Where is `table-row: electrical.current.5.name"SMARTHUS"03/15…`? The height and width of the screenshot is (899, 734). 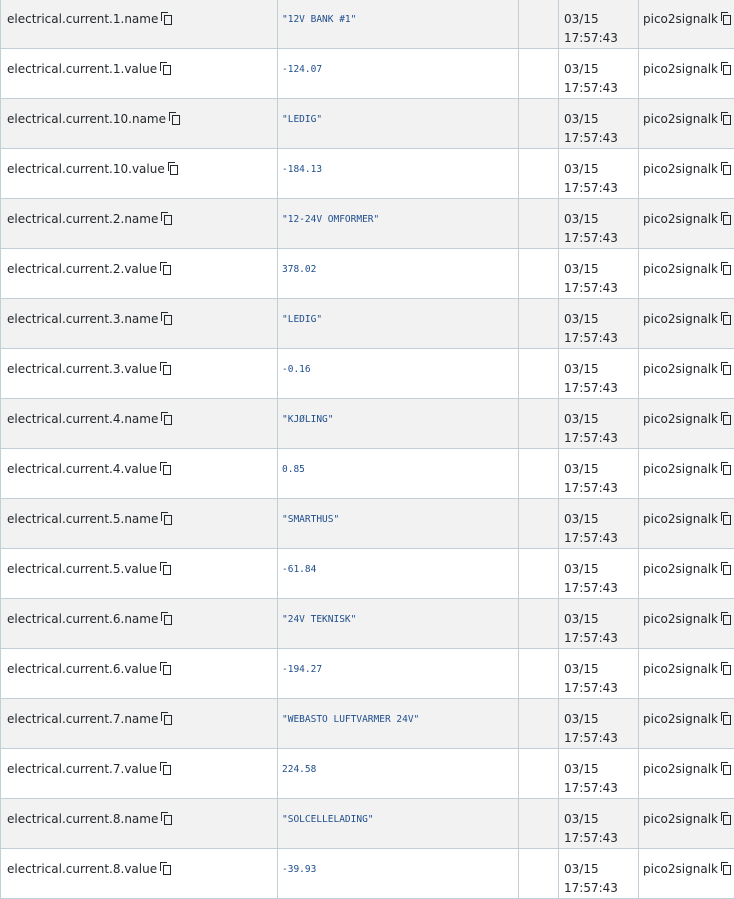 table-row: electrical.current.5.name"SMARTHUS"03/15… is located at coordinates (367, 524).